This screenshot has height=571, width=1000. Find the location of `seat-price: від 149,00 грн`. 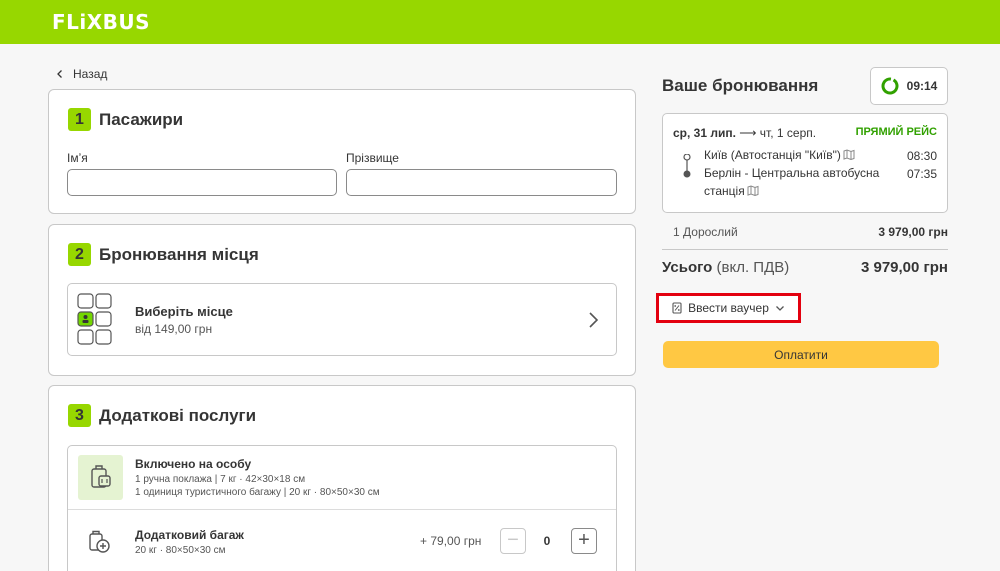

seat-price: від 149,00 грн is located at coordinates (174, 329).